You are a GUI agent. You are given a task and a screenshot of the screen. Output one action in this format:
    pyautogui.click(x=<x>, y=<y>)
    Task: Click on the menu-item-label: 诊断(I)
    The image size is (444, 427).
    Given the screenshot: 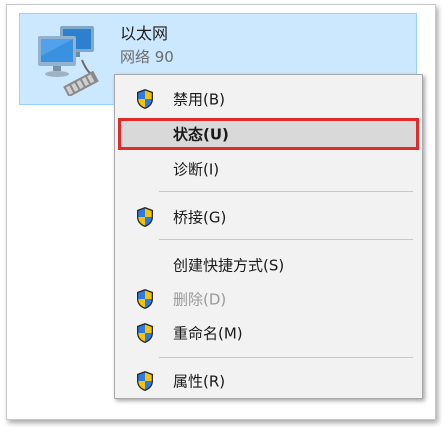 What is the action you would take?
    pyautogui.click(x=196, y=169)
    